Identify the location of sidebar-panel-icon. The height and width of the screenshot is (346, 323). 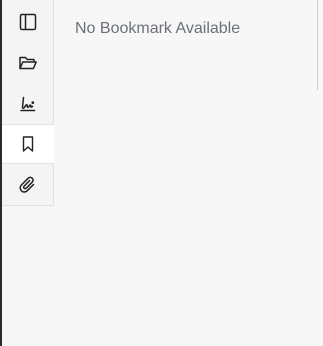
(28, 22).